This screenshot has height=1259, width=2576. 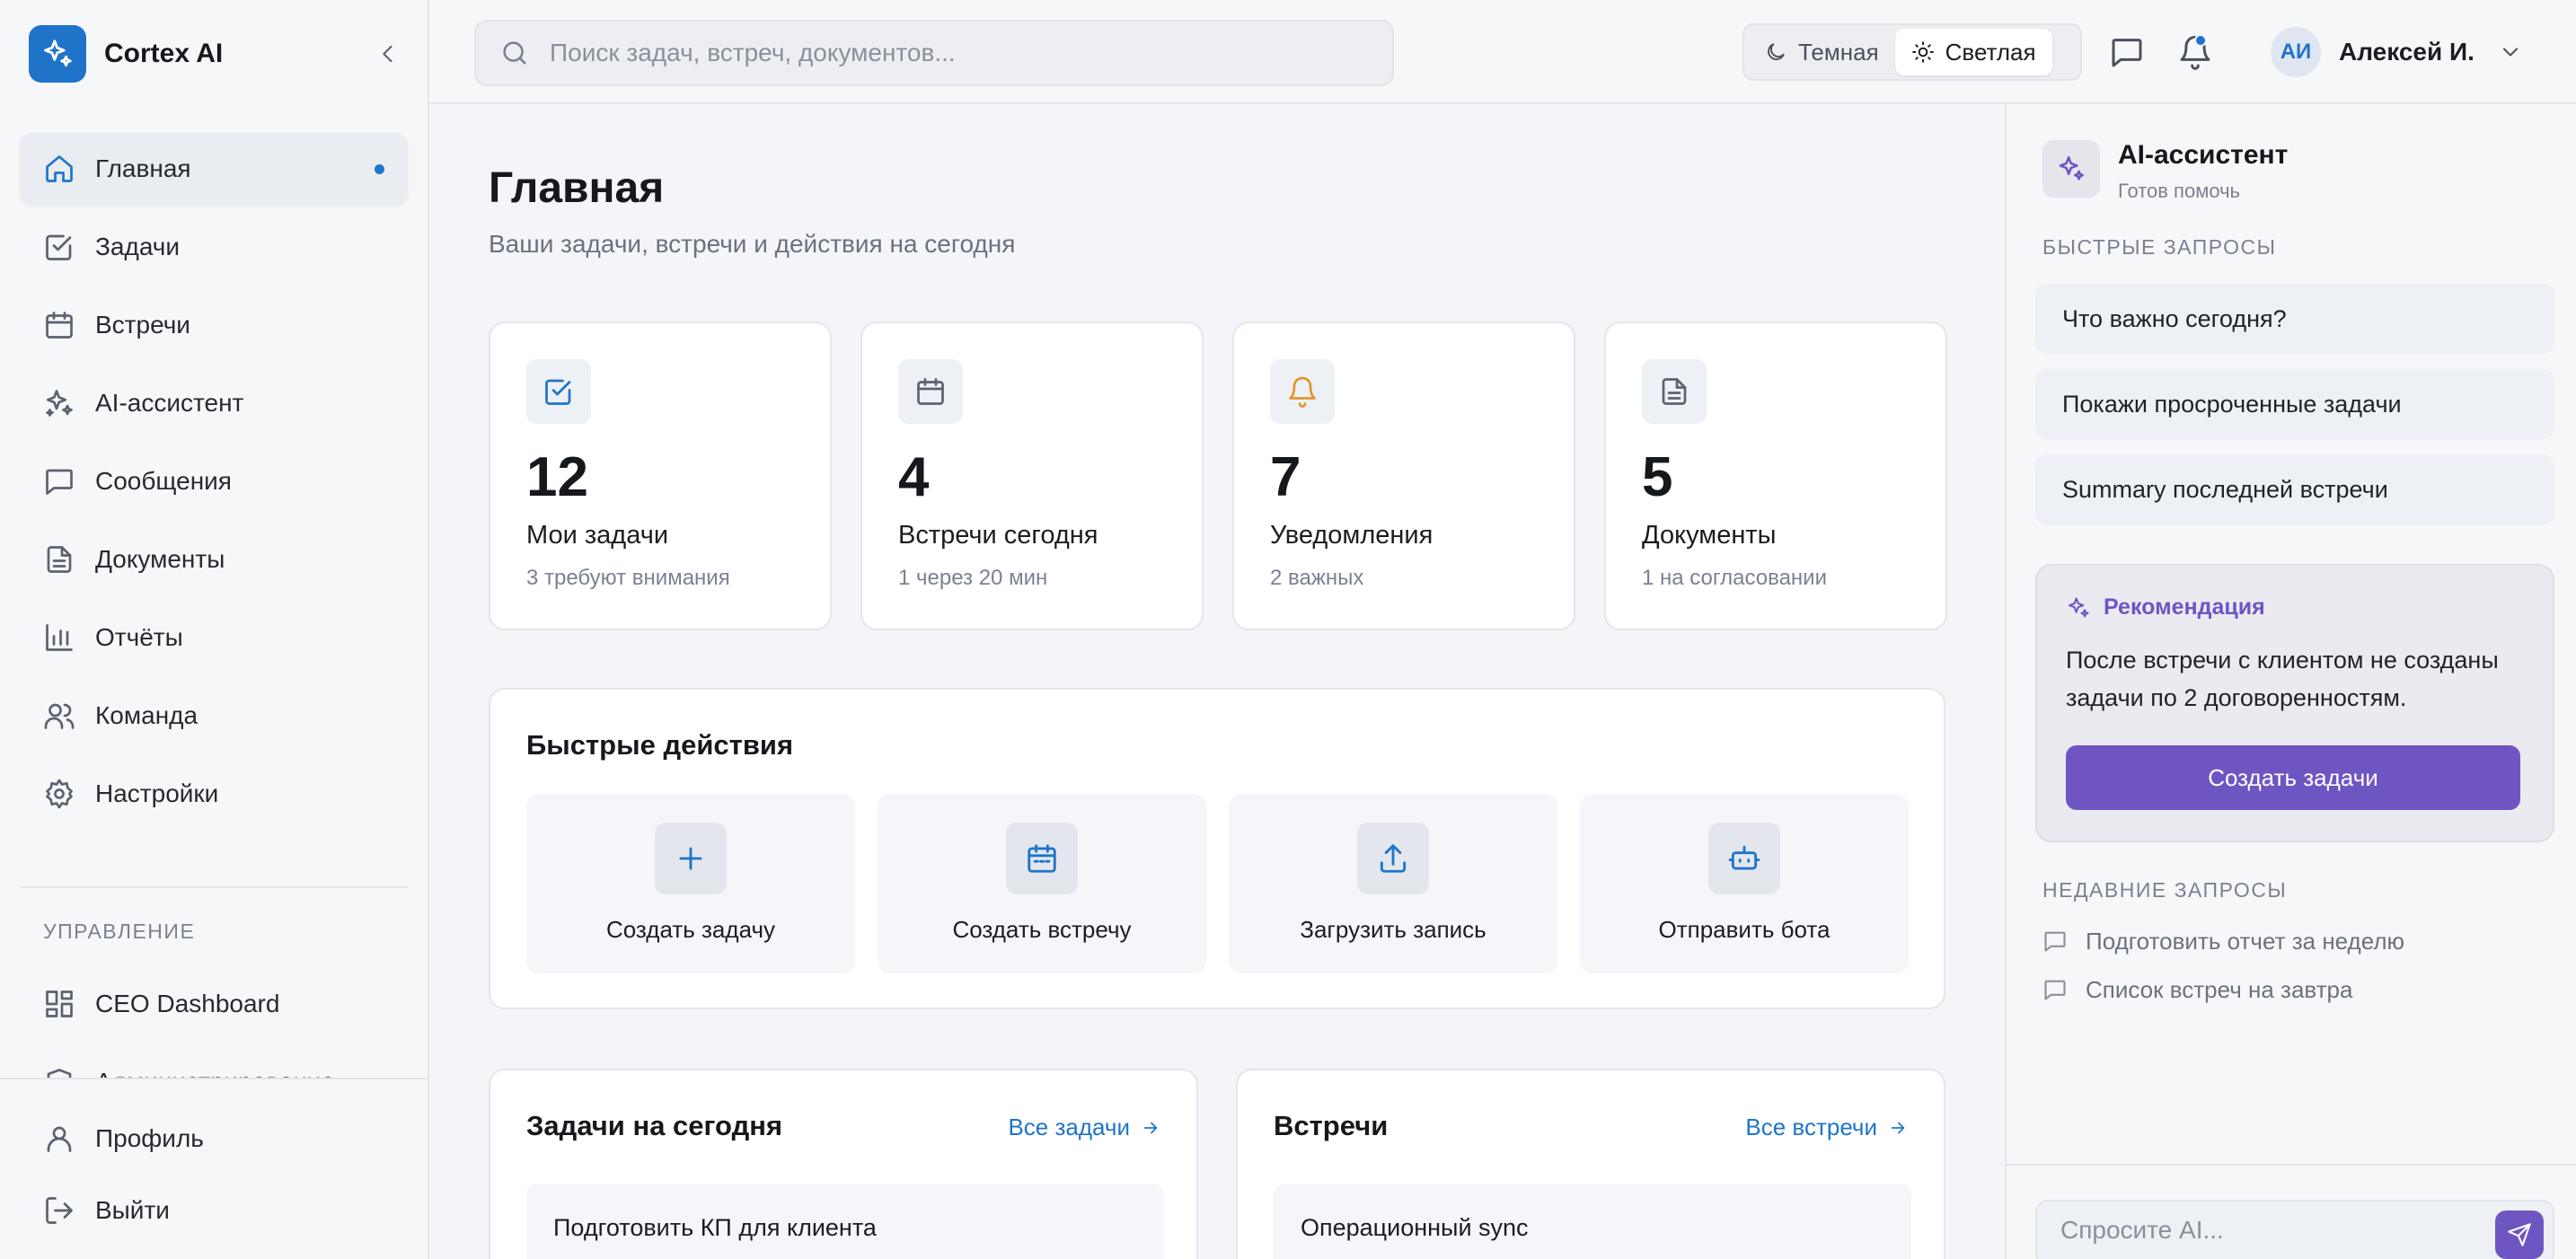 What do you see at coordinates (1811, 1127) in the screenshot?
I see `all-meetings-label: Все встречи` at bounding box center [1811, 1127].